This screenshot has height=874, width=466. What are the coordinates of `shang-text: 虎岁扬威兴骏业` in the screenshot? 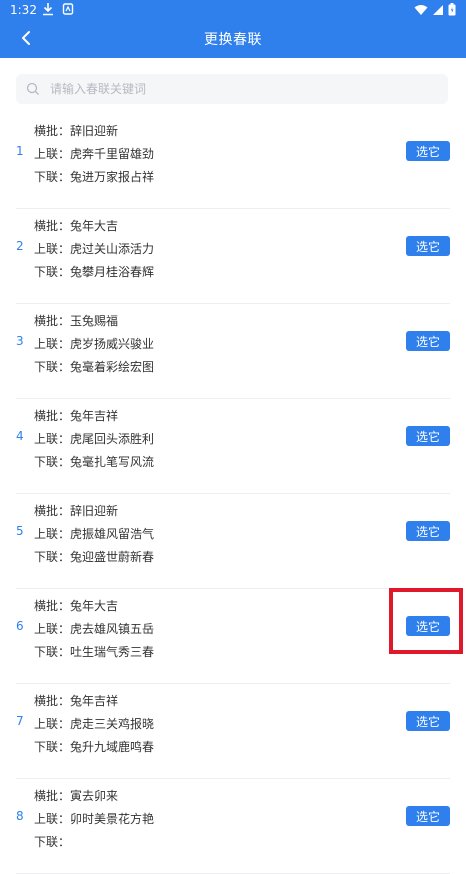 It's located at (112, 344).